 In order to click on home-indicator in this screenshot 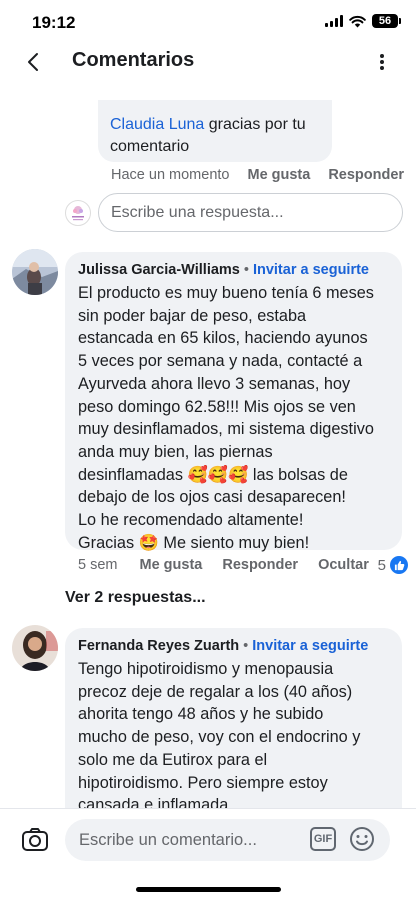, I will do `click(208, 889)`.